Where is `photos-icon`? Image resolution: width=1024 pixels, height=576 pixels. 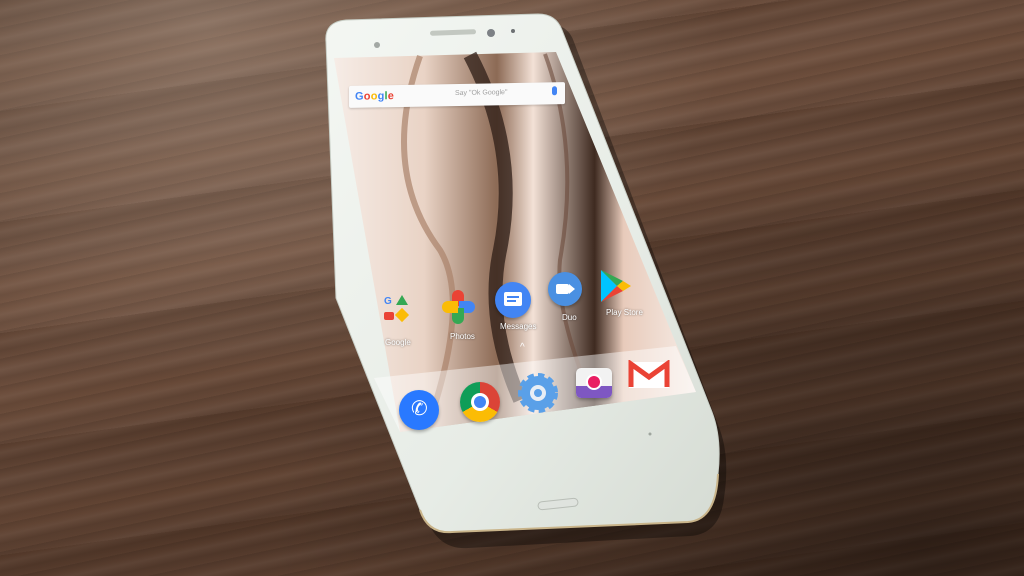 photos-icon is located at coordinates (459, 307).